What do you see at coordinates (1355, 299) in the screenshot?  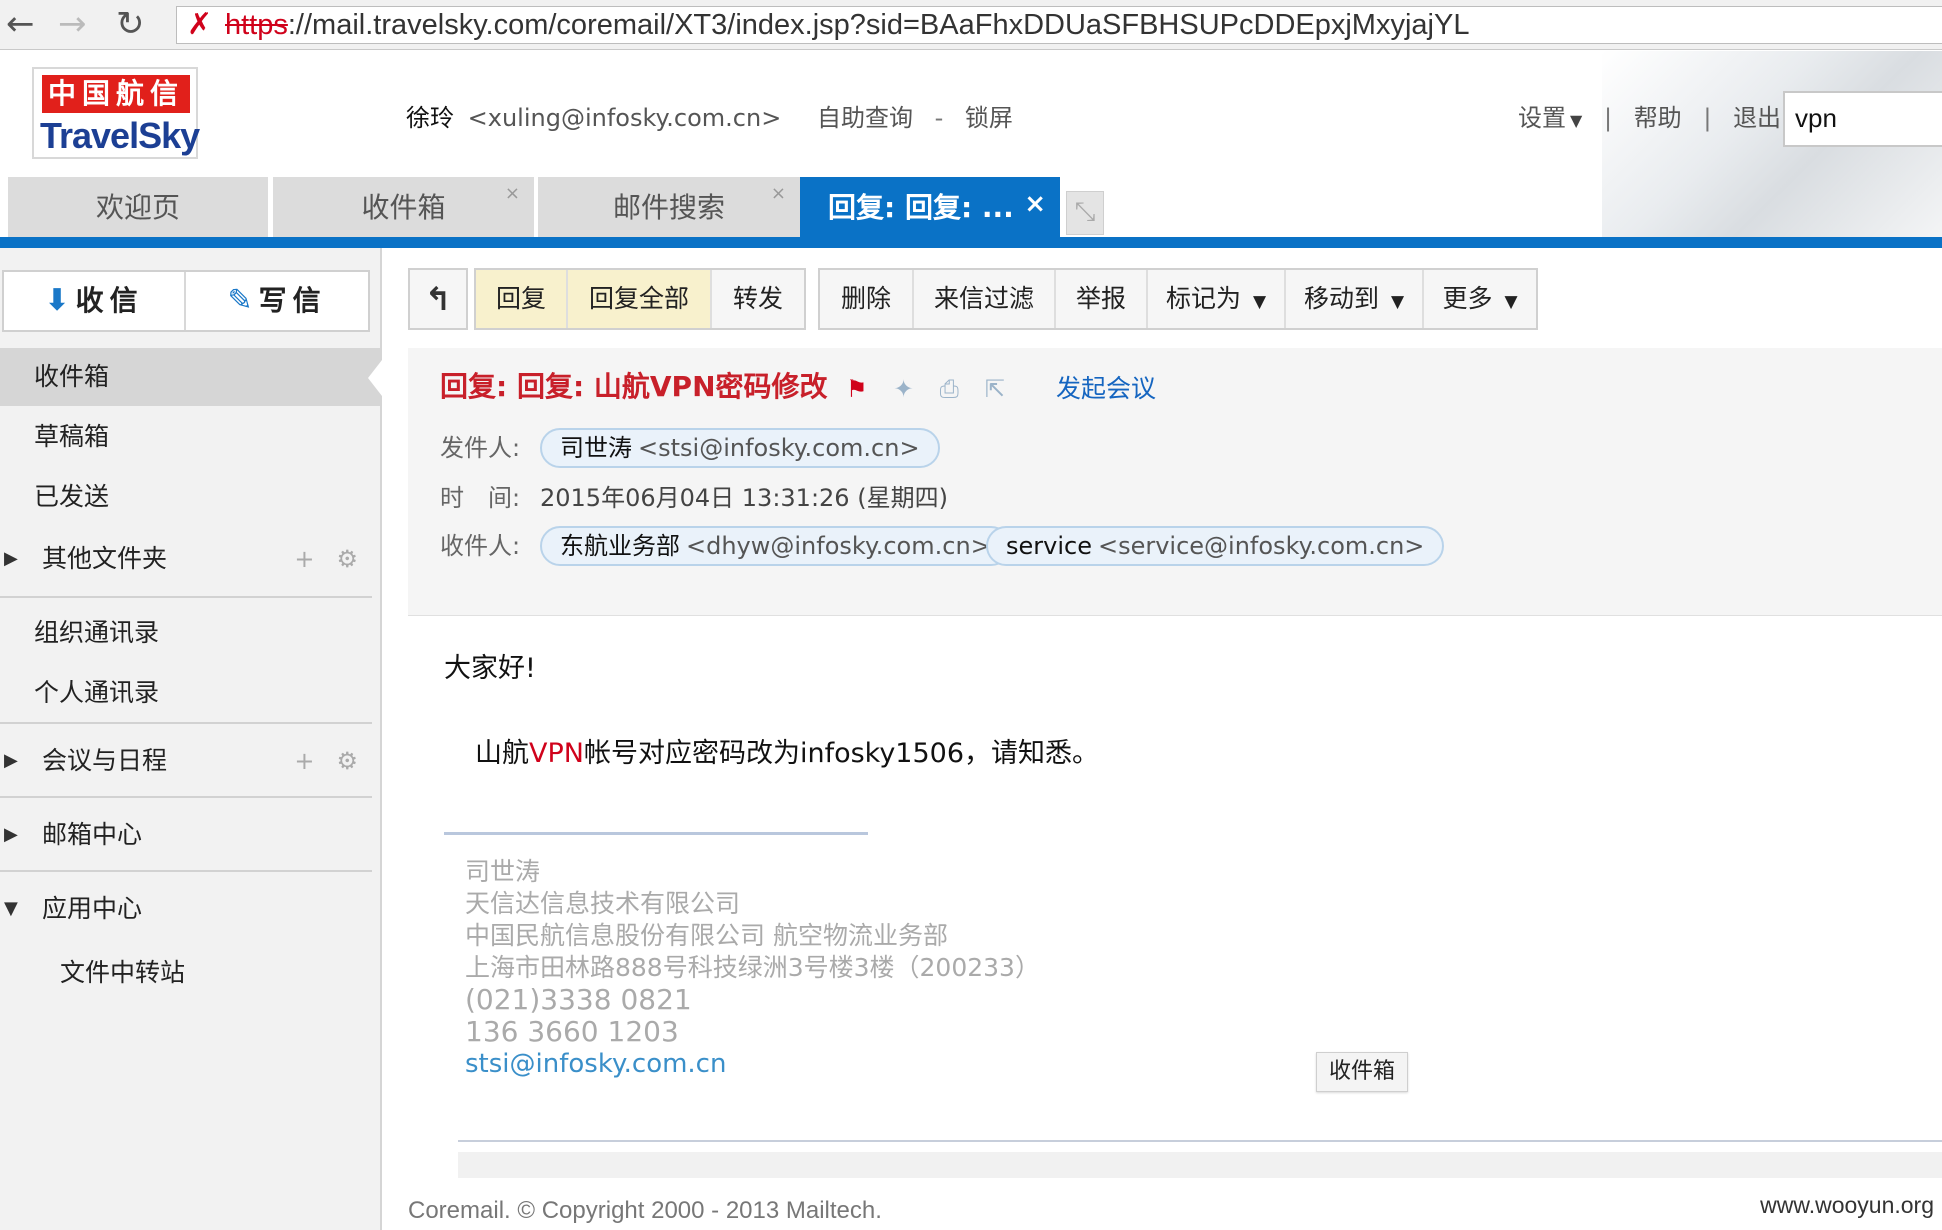 I see `move-to-button: 移动到 ▼` at bounding box center [1355, 299].